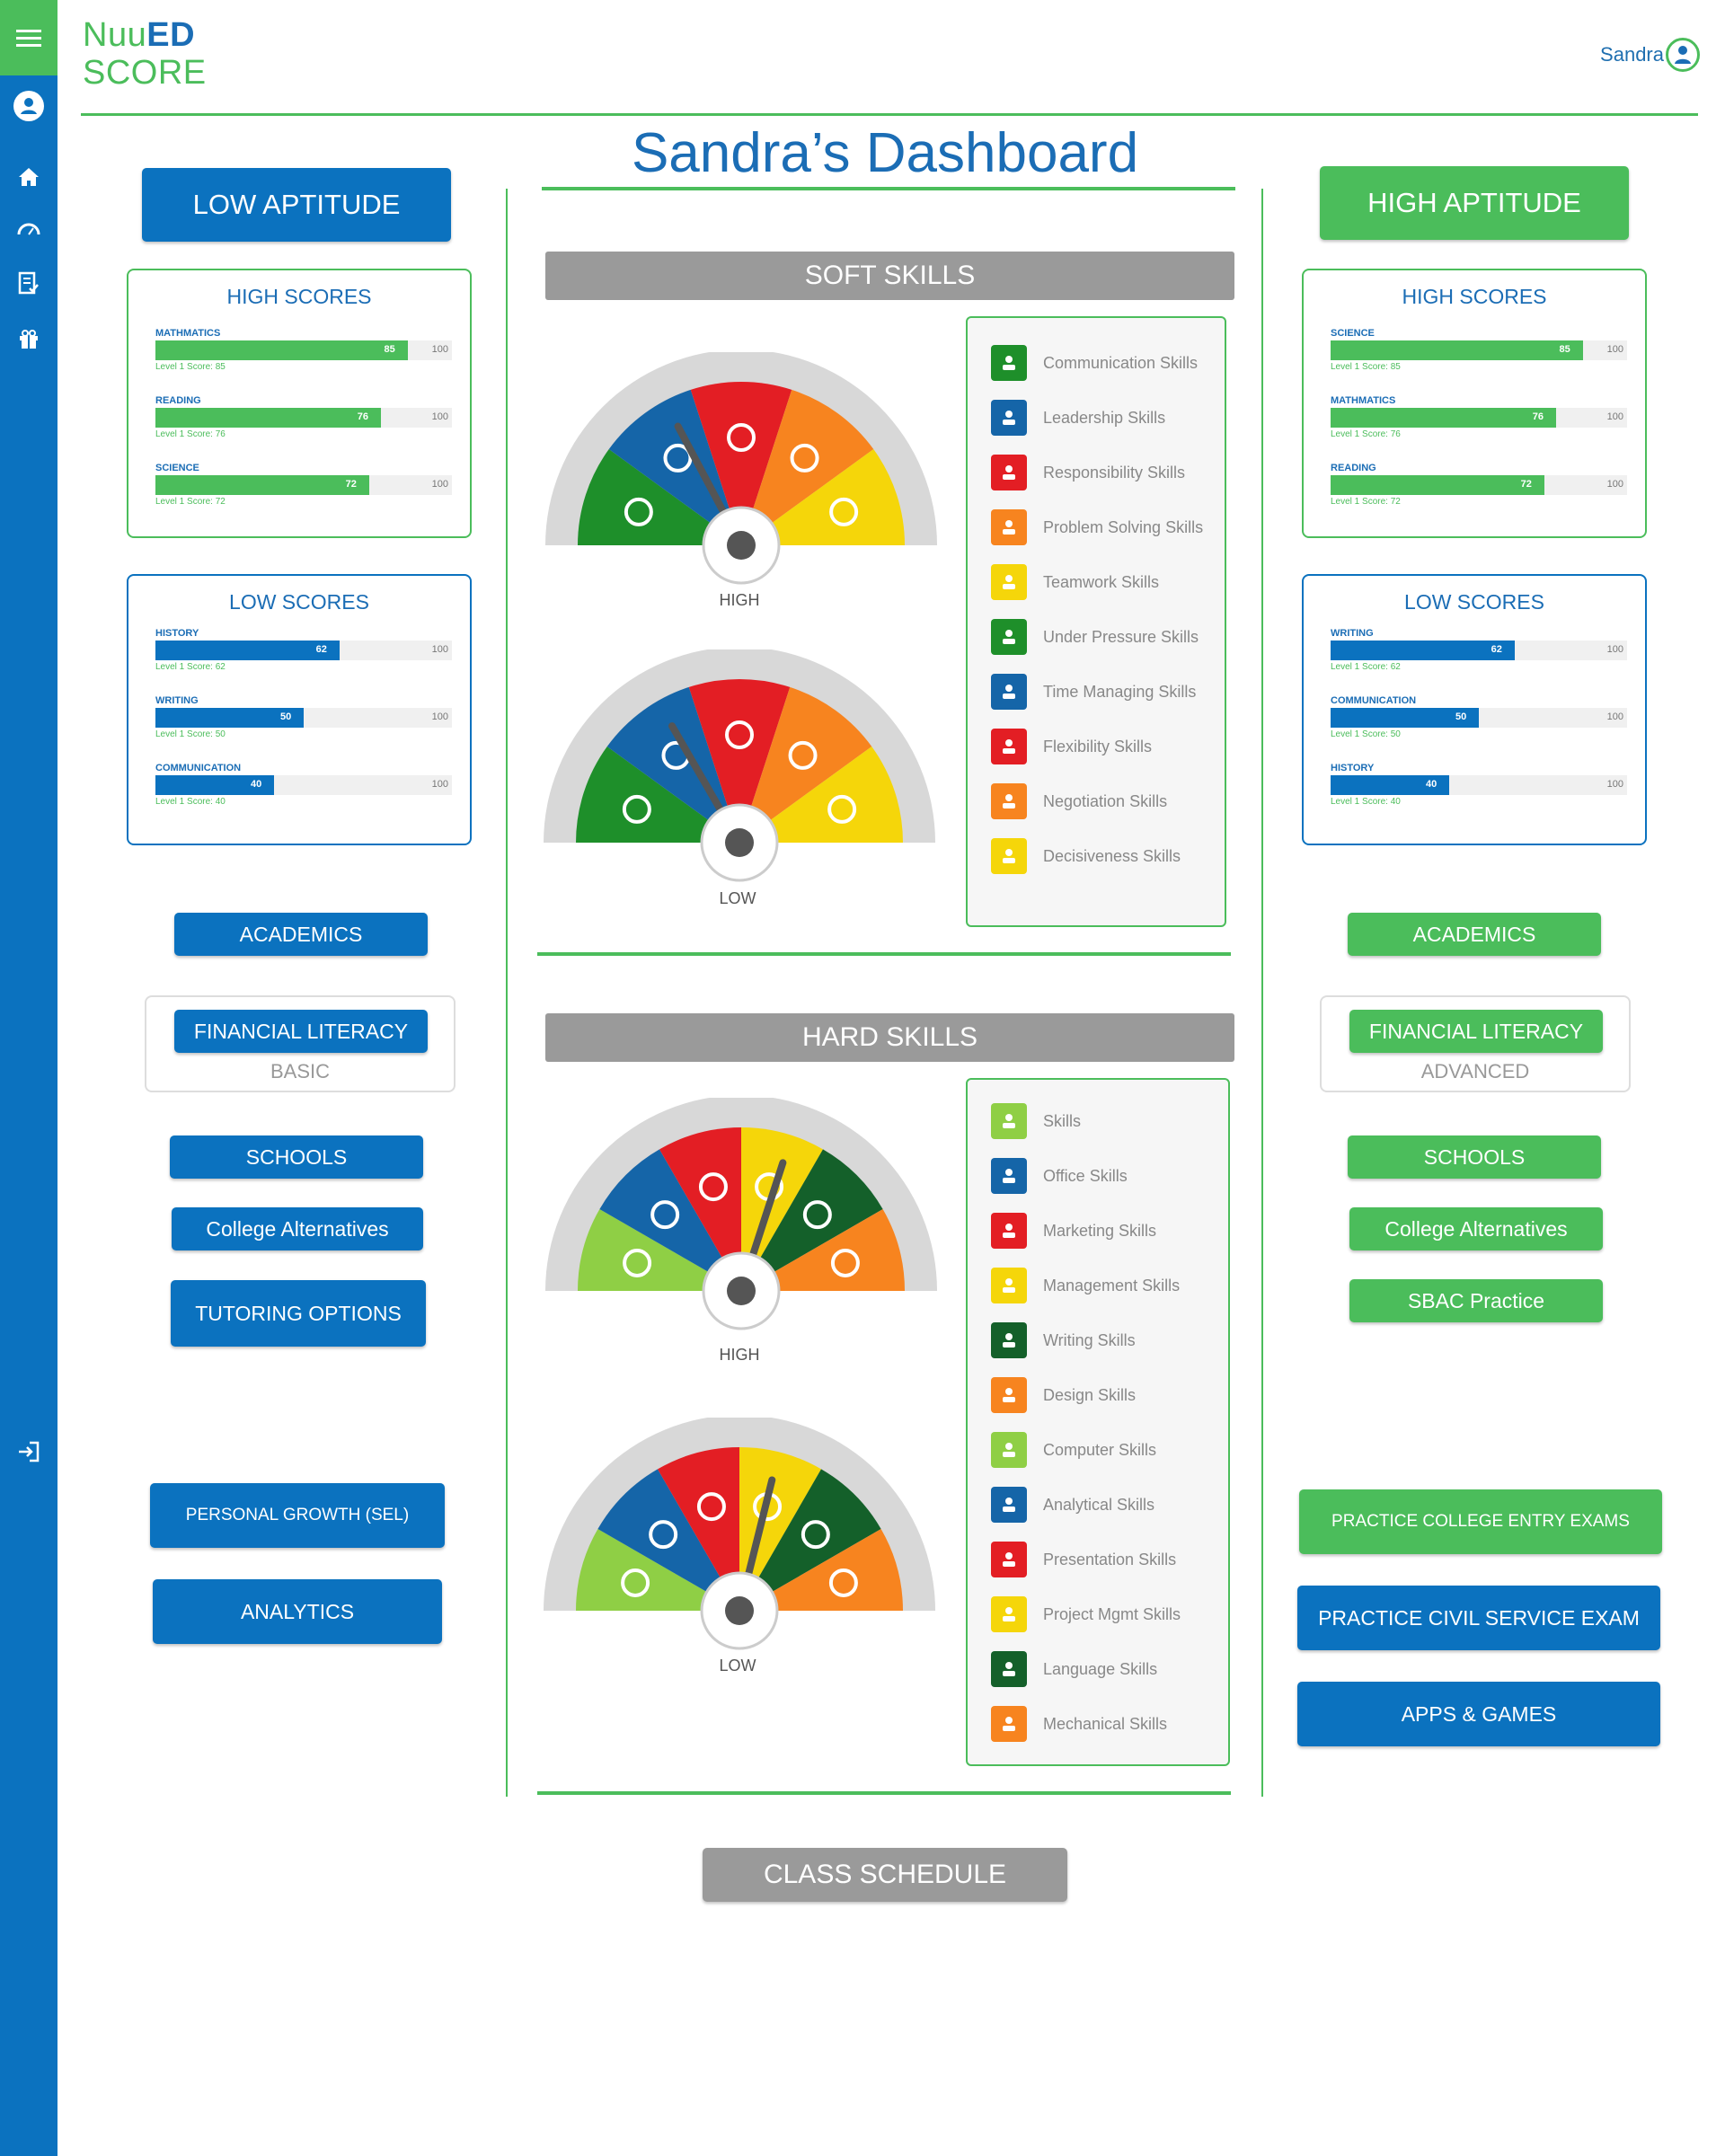 This screenshot has width=1725, height=2156. I want to click on legend-item: Computer Skills, so click(1073, 1450).